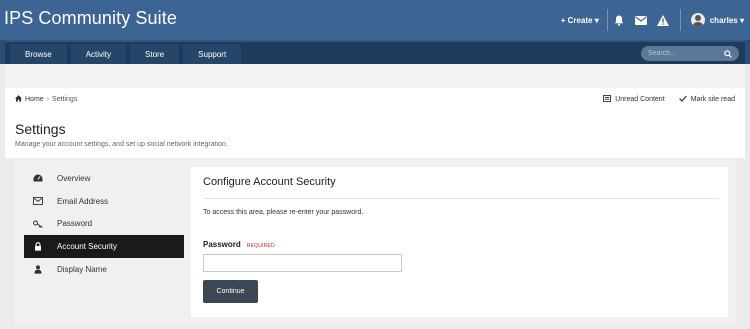  What do you see at coordinates (38, 224) in the screenshot?
I see `key-icon` at bounding box center [38, 224].